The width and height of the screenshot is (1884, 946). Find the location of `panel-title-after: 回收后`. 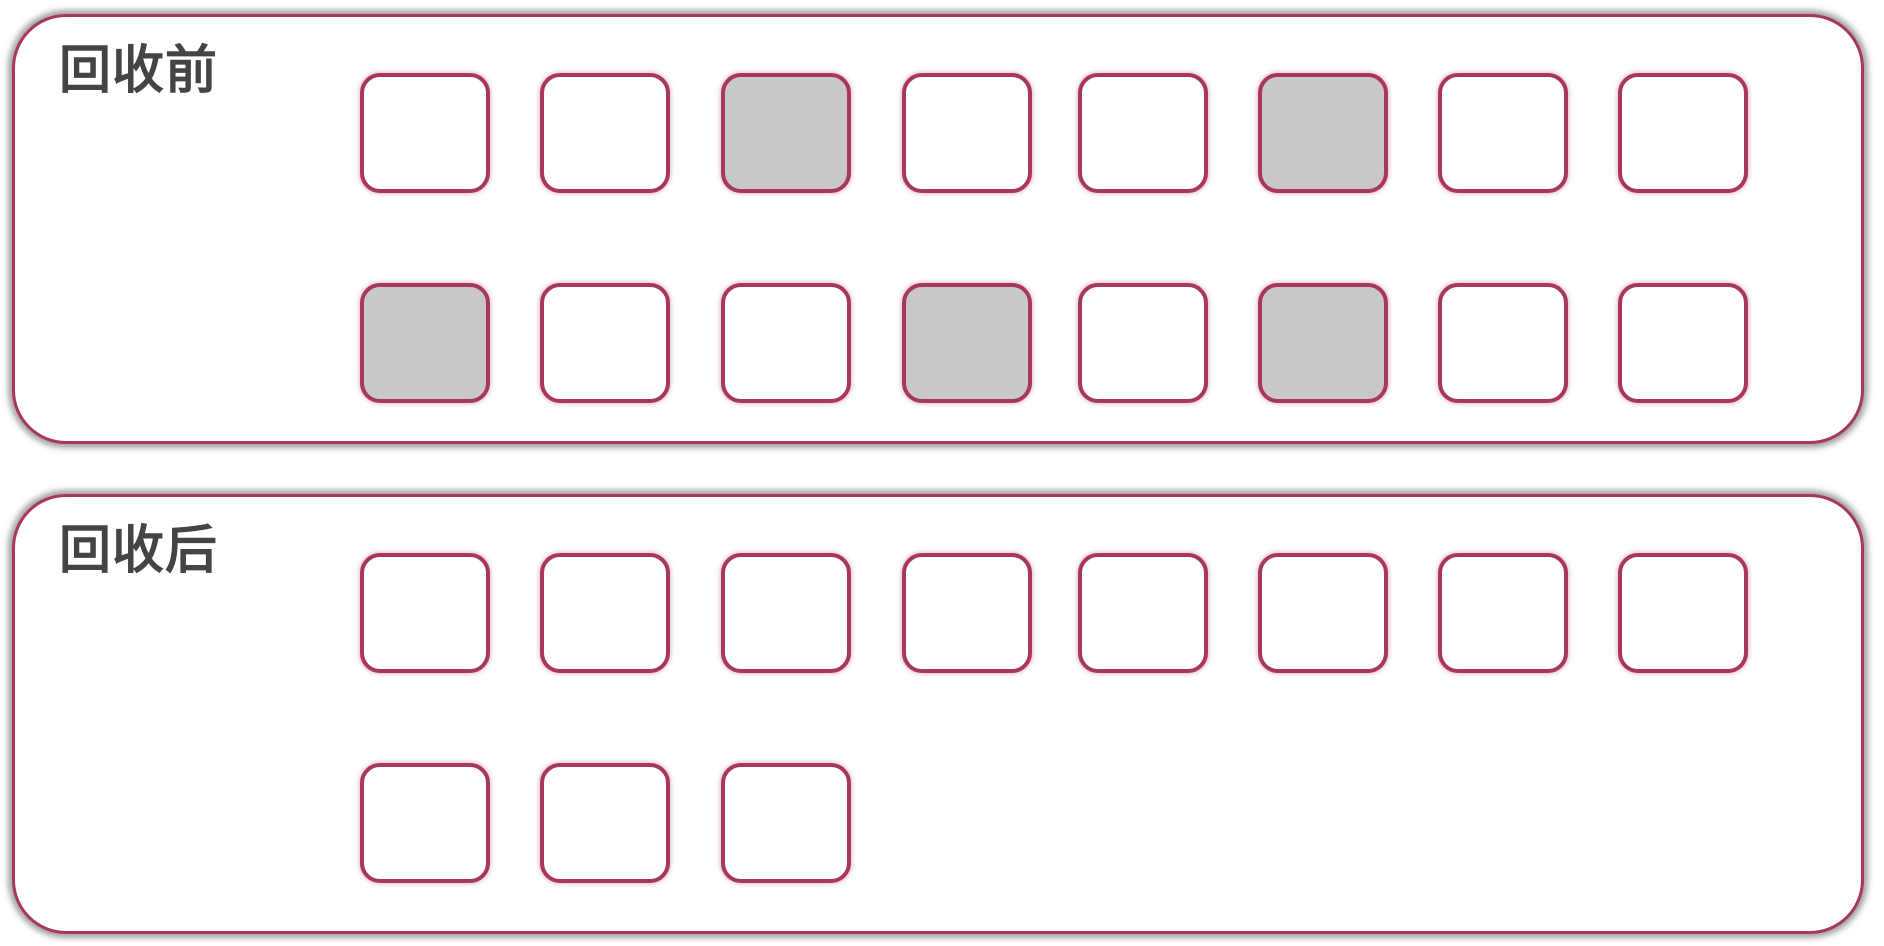

panel-title-after: 回收后 is located at coordinates (139, 551).